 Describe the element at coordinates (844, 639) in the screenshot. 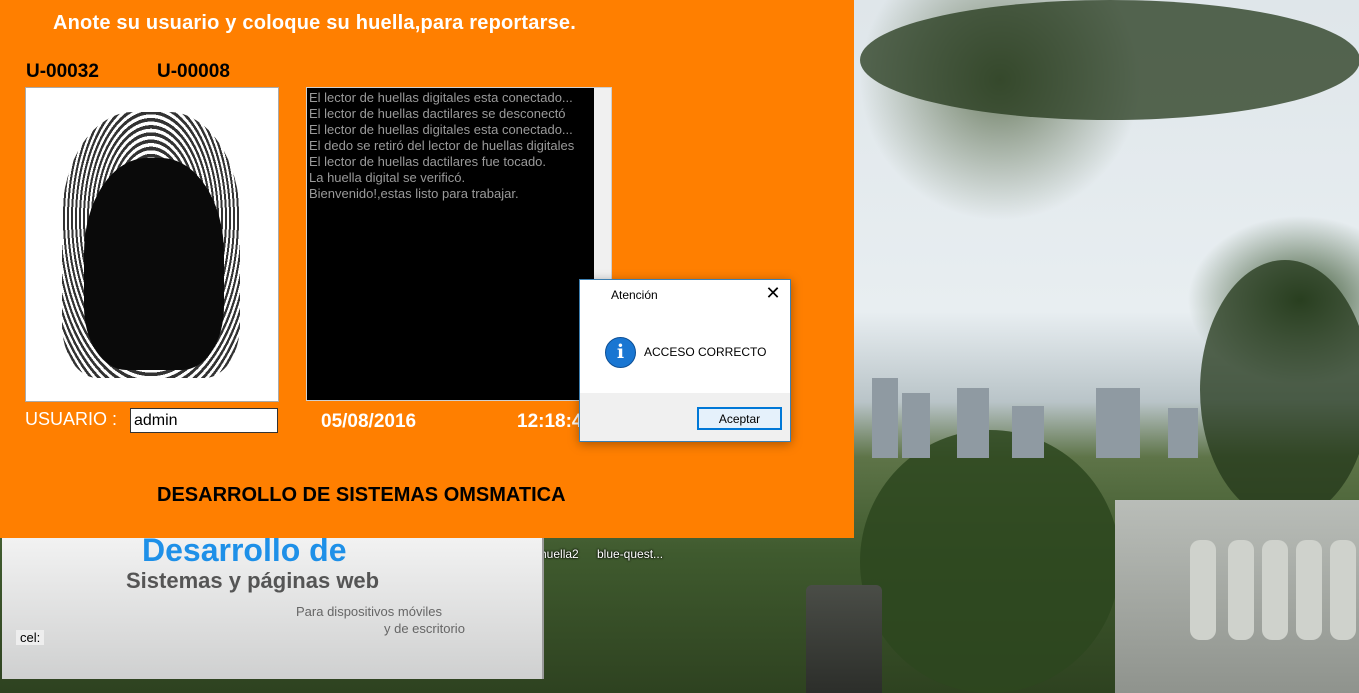

I see `garden-urn` at that location.